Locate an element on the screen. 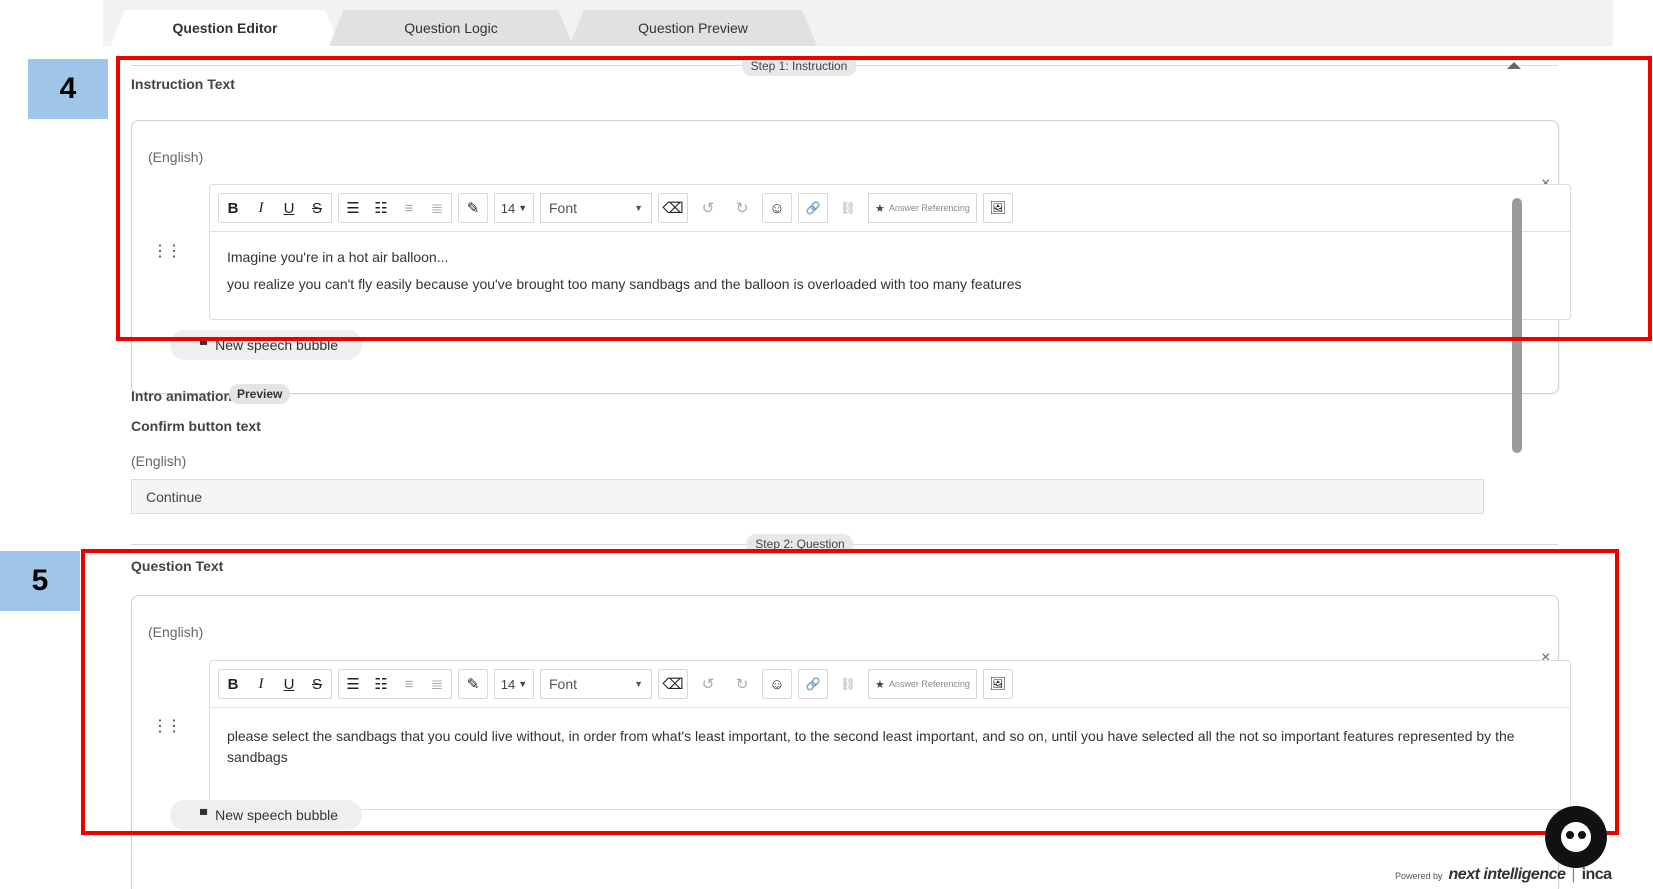 This screenshot has height=889, width=1653. brand-logo: next intelligence is located at coordinates (1507, 874).